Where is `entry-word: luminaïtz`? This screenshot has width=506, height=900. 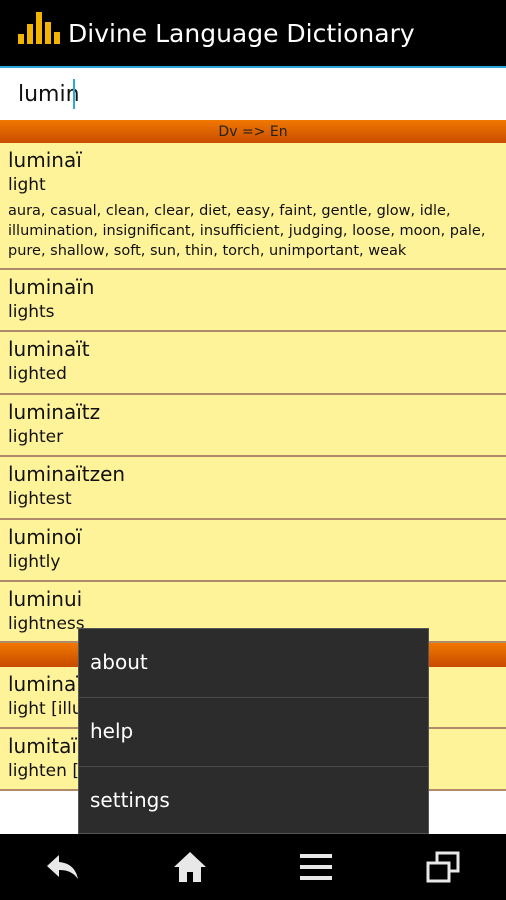 entry-word: luminaïtz is located at coordinates (54, 412).